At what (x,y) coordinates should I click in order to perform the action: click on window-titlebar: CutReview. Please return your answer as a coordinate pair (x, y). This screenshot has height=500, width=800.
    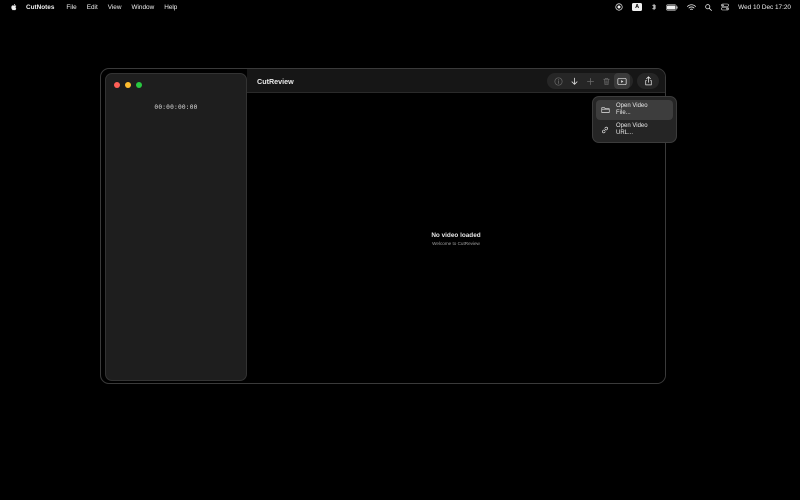
    Looking at the image, I should click on (456, 81).